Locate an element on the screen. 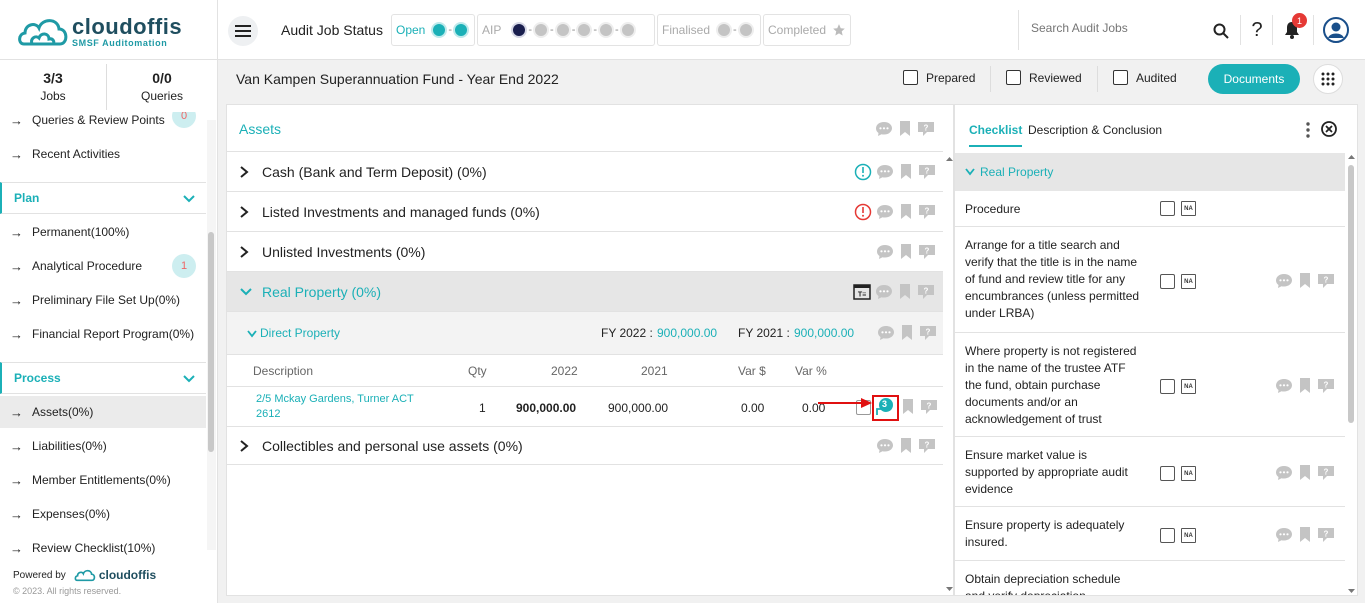 The image size is (1365, 603). asset-row-unlisted-investments: Unlisted Investments (0%) is located at coordinates (585, 252).